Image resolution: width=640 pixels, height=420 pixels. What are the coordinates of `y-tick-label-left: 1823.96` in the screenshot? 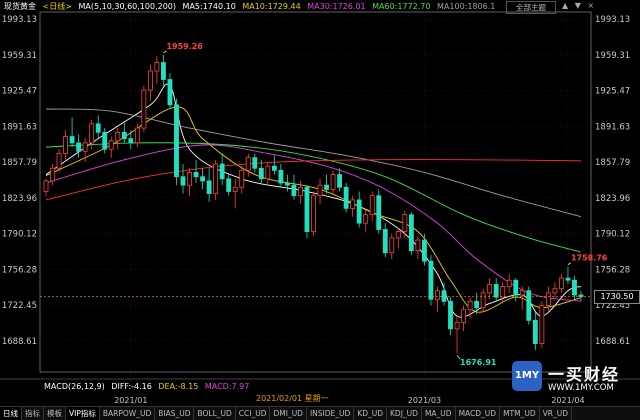 It's located at (19, 199).